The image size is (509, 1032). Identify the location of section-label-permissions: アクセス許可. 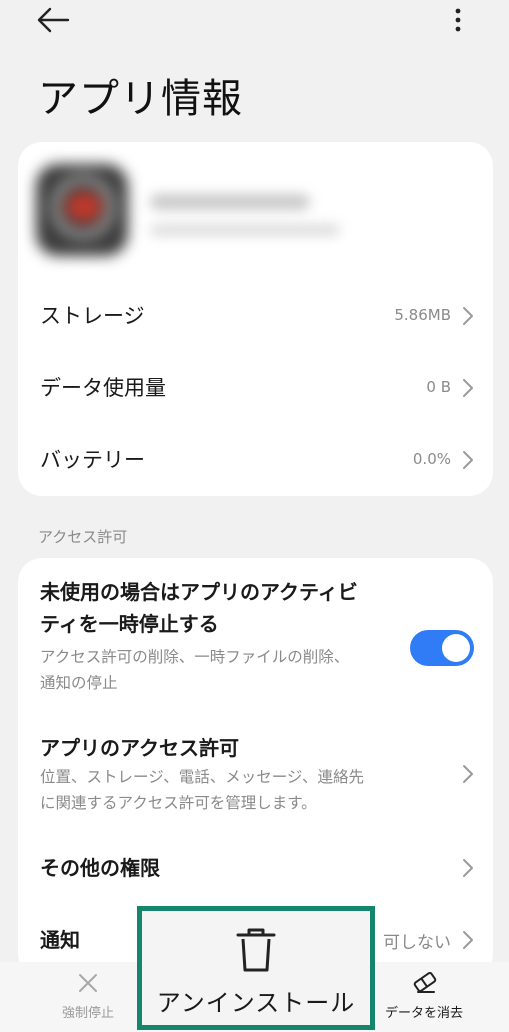
(83, 537).